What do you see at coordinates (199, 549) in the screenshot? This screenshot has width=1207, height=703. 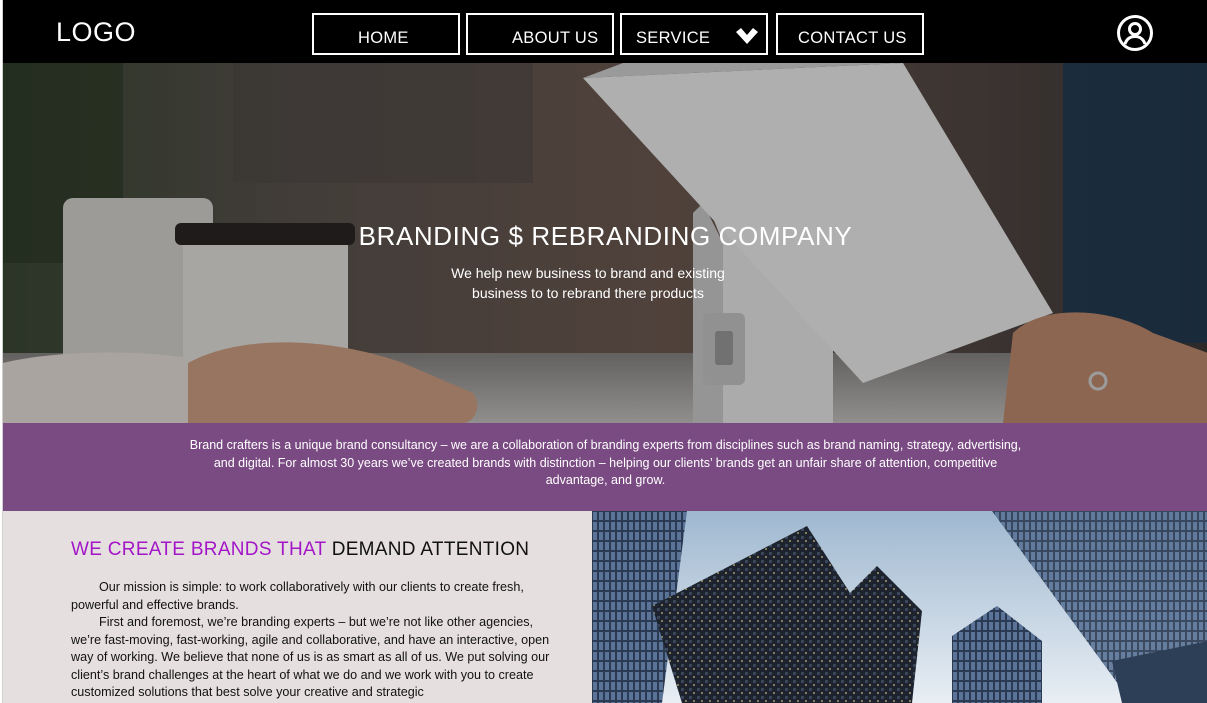 I see `about-heading-accent: WE CREATE BRANDS THAT` at bounding box center [199, 549].